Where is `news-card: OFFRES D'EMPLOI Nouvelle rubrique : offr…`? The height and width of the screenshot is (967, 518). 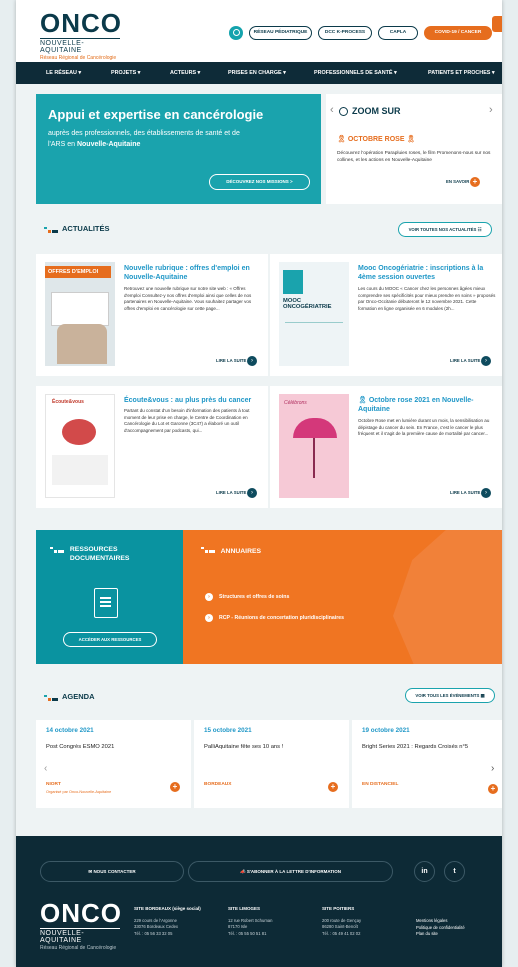
news-card: OFFRES D'EMPLOI Nouvelle rubrique : offr… is located at coordinates (152, 315).